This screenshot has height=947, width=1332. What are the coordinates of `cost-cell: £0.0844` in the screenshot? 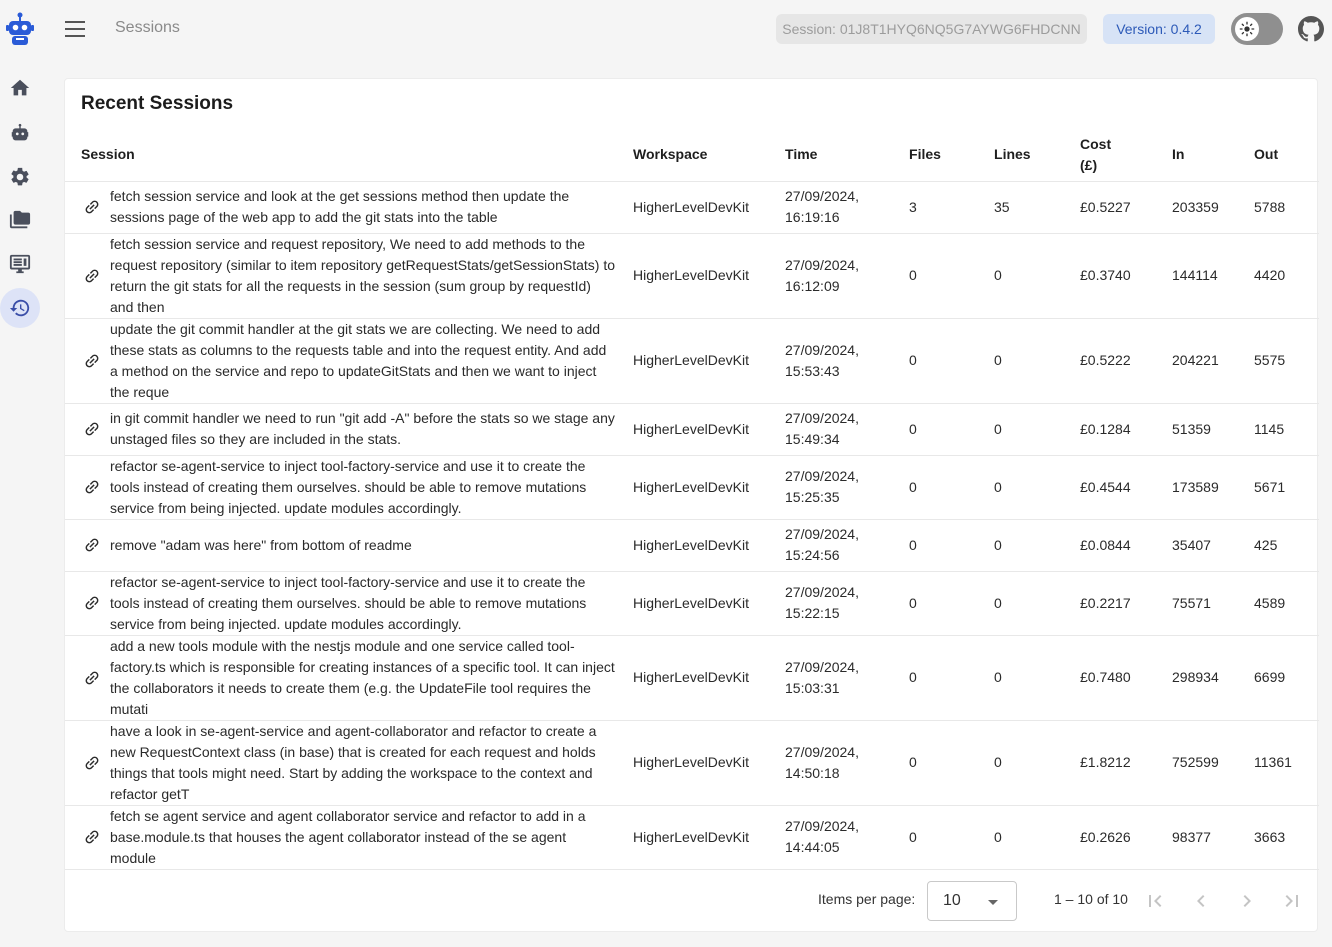 It's located at (1126, 545).